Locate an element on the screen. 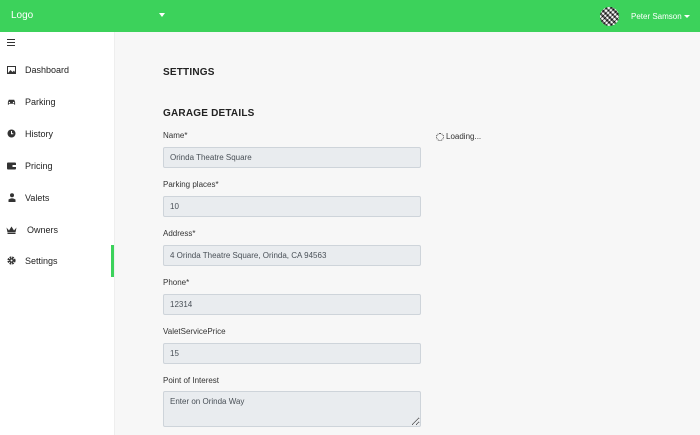 Image resolution: width=700 pixels, height=435 pixels. sidebar-item-dashboard: Dashboard is located at coordinates (57, 70).